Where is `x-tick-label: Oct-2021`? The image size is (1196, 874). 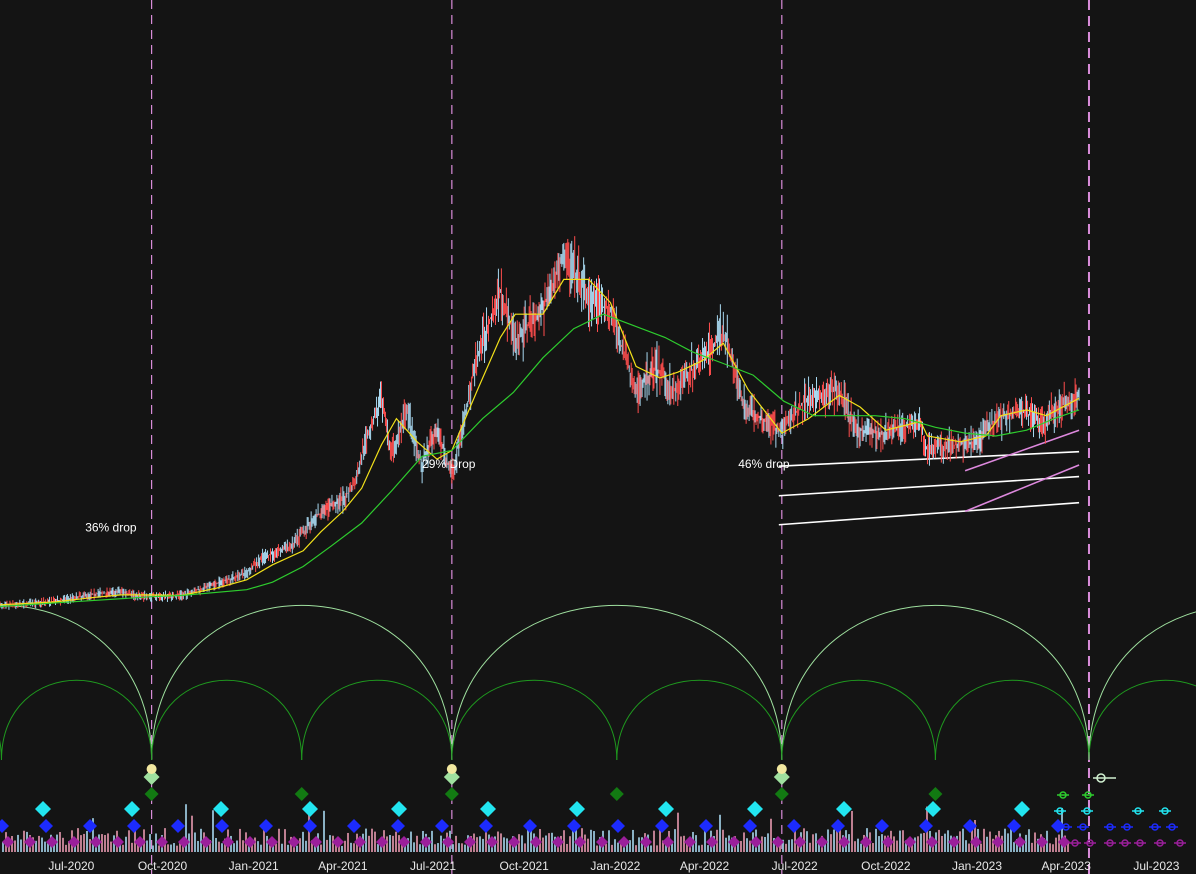 x-tick-label: Oct-2021 is located at coordinates (524, 866).